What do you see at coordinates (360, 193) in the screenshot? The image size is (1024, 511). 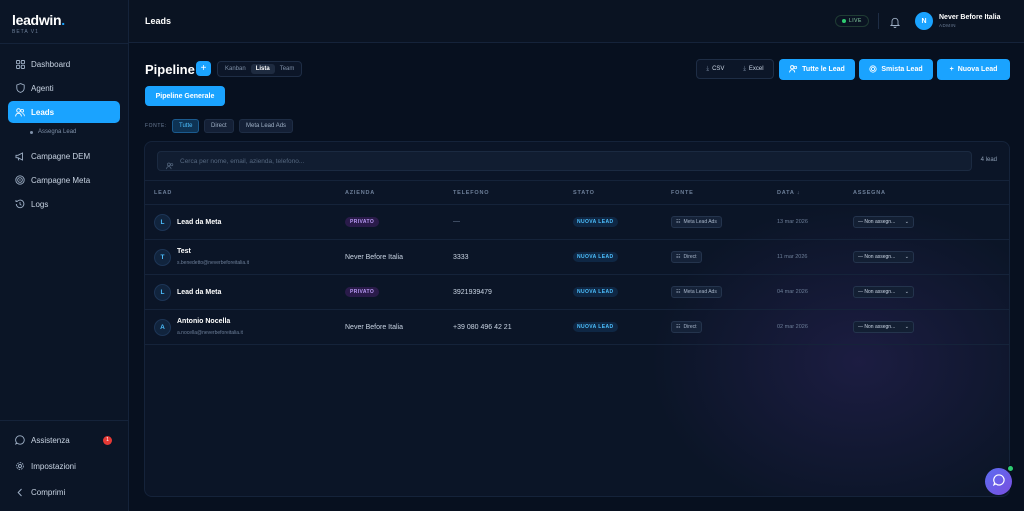 I see `column-header-azienda: AZIENDA` at bounding box center [360, 193].